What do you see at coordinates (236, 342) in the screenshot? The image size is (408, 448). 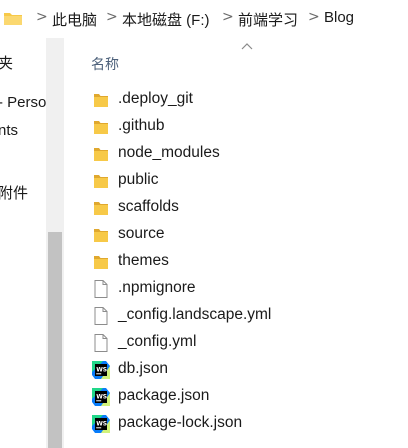 I see `file-list-item: _config.yml` at bounding box center [236, 342].